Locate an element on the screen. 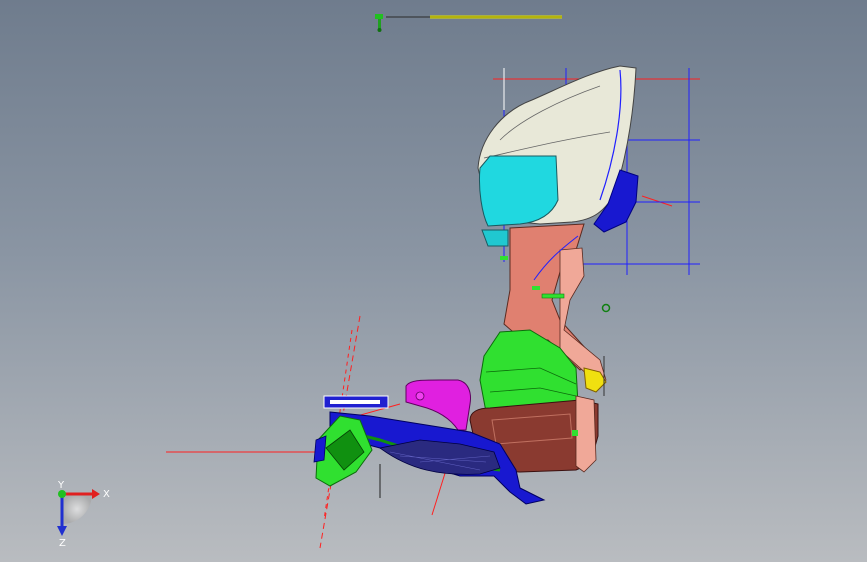 Image resolution: width=867 pixels, height=562 pixels. y-axis-label: Y is located at coordinates (61, 485).